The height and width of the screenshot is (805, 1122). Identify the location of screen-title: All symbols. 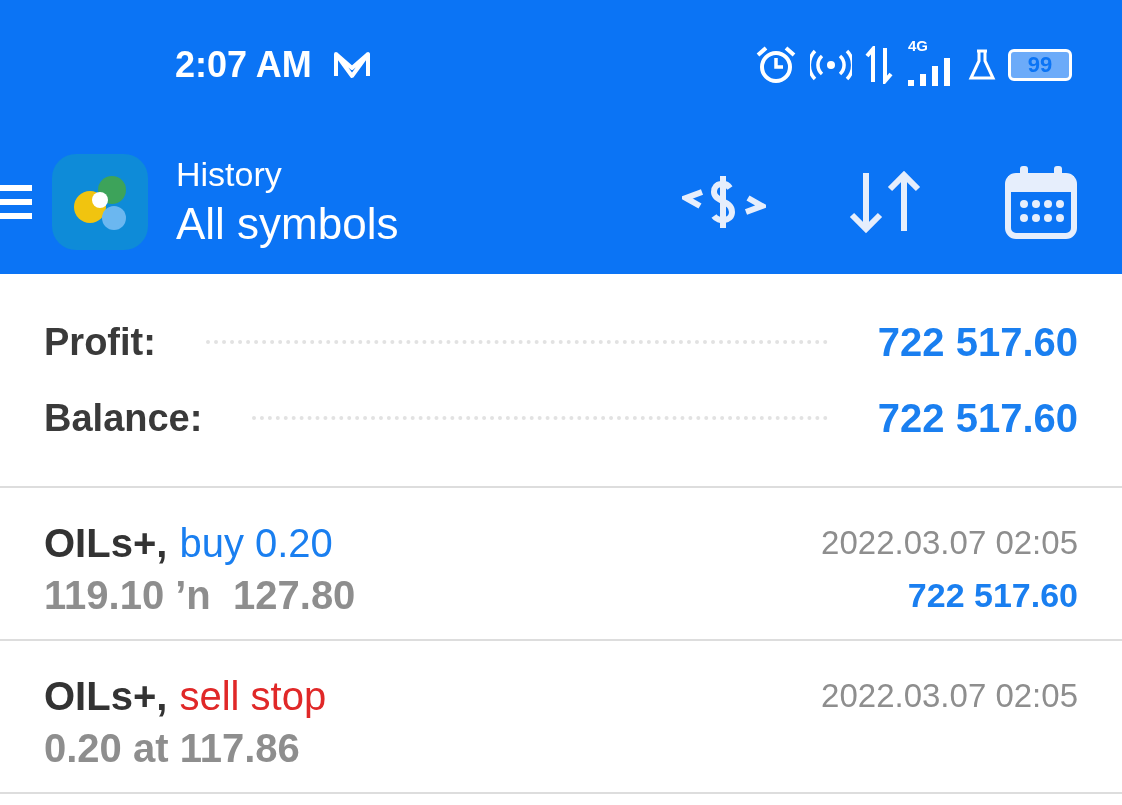
(287, 224).